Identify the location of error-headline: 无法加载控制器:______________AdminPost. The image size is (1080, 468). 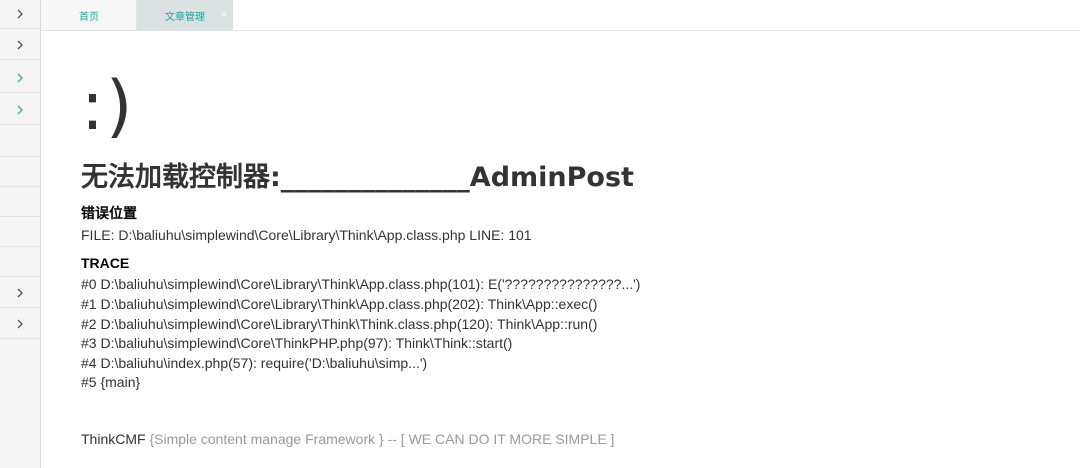
(357, 177).